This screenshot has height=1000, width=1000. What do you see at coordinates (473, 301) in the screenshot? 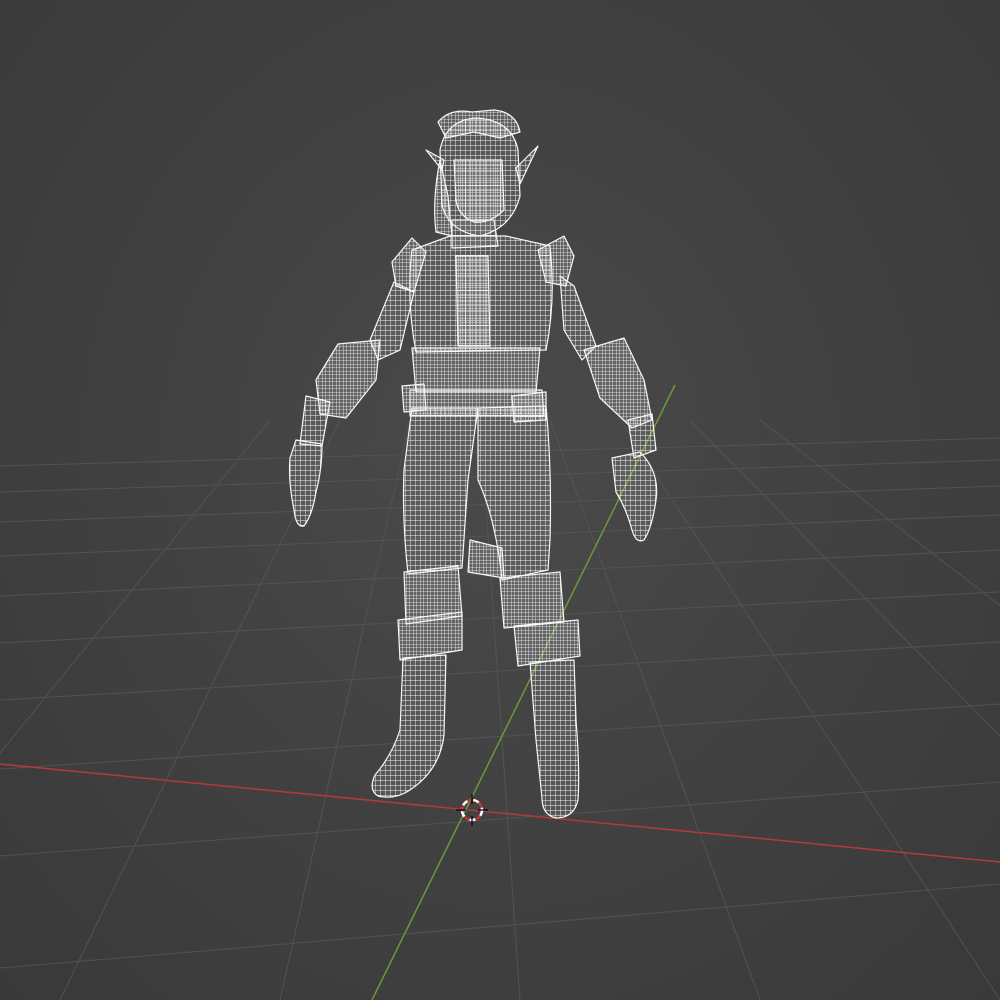
I see `vest-strap` at bounding box center [473, 301].